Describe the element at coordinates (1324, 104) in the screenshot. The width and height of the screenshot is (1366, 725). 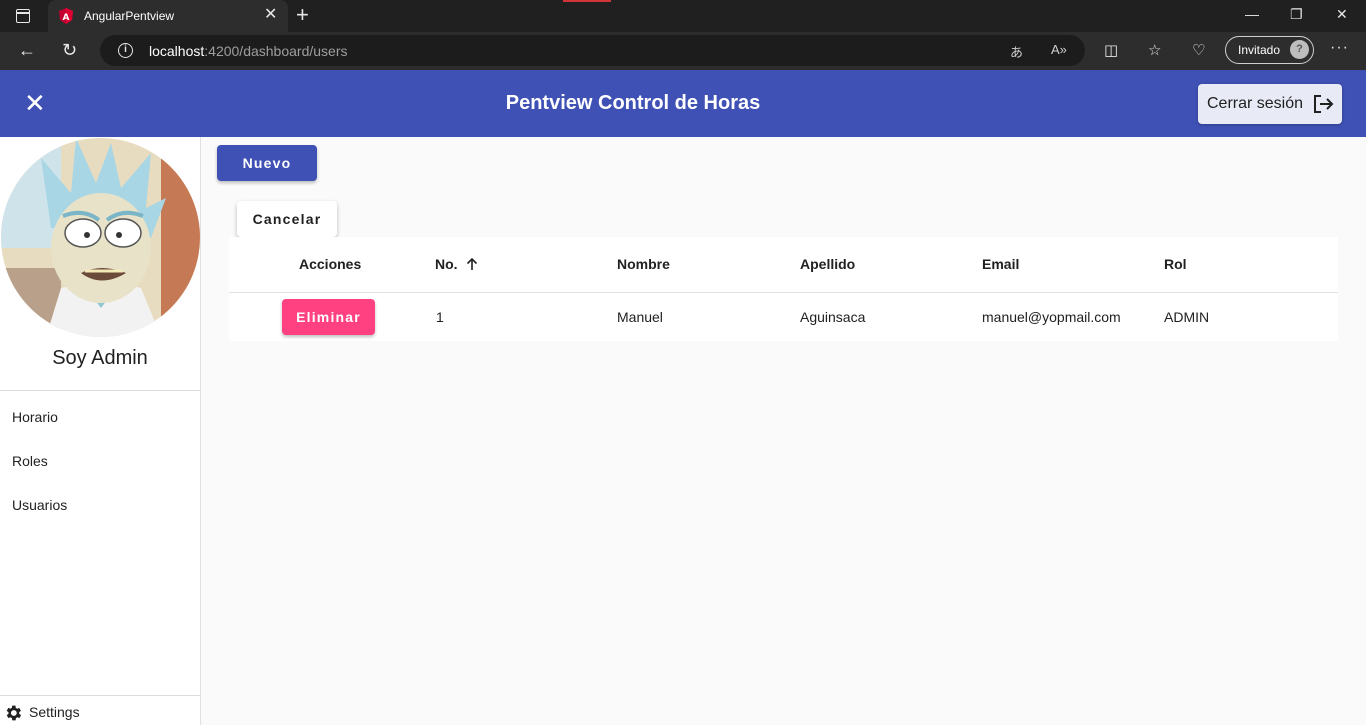
I see `logout-icon` at that location.